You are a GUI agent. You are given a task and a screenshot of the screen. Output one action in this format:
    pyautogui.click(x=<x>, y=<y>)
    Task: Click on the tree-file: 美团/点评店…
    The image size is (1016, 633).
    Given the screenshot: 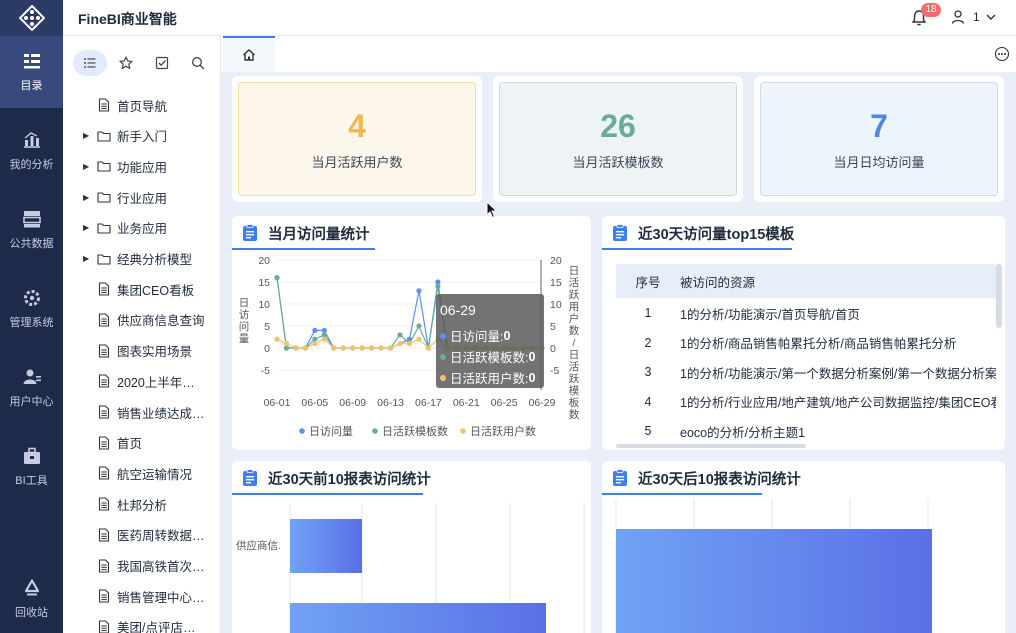 What is the action you would take?
    pyautogui.click(x=141, y=622)
    